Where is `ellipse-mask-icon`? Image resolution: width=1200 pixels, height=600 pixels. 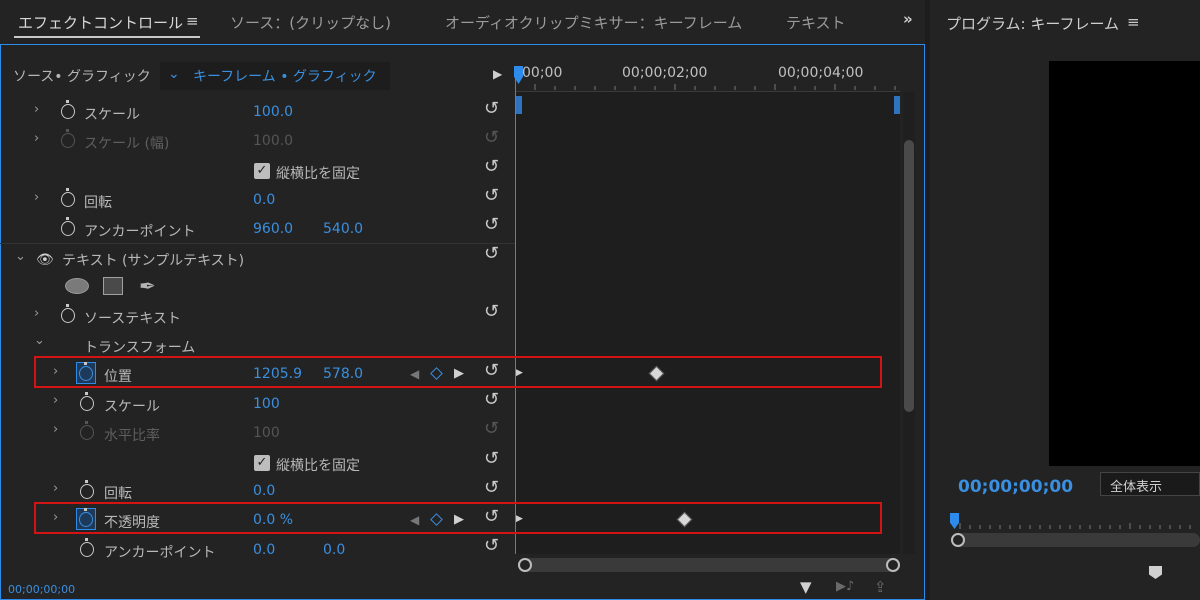 ellipse-mask-icon is located at coordinates (77, 286).